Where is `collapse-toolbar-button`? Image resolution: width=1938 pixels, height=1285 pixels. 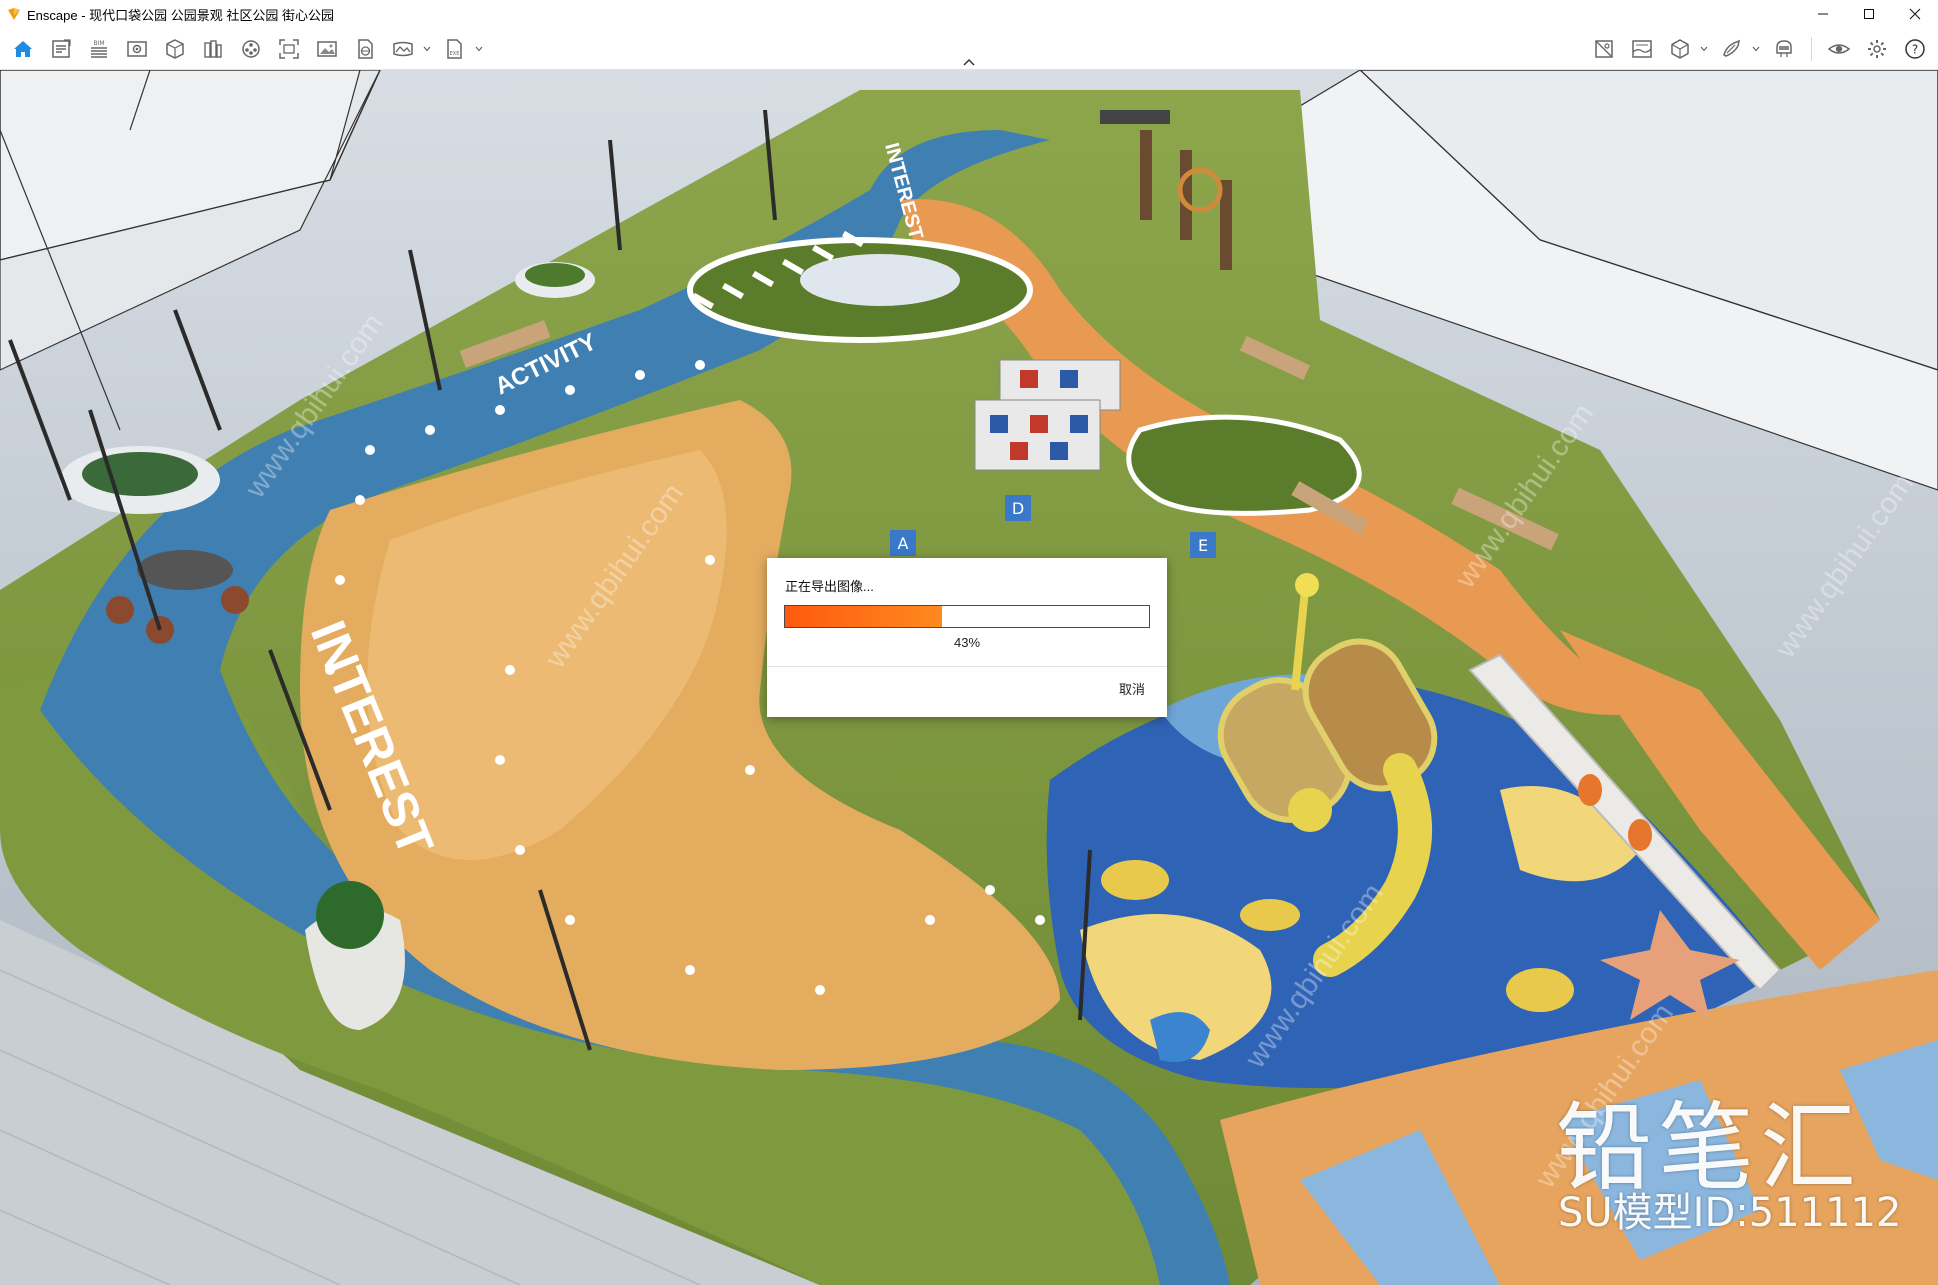 collapse-toolbar-button is located at coordinates (969, 62).